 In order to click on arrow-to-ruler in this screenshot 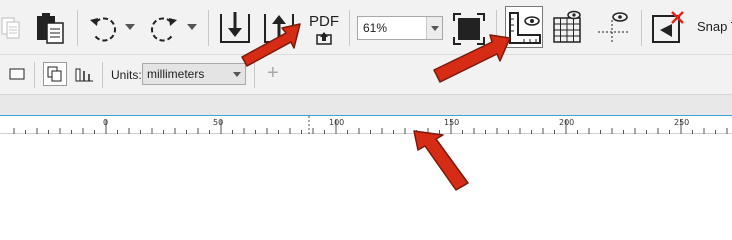, I will do `click(441, 160)`.